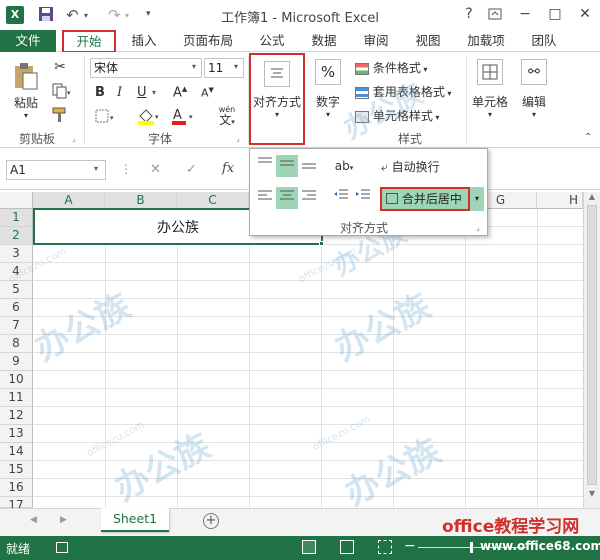 The width and height of the screenshot is (600, 560). Describe the element at coordinates (585, 14) in the screenshot. I see `close-icon: ✕` at that location.